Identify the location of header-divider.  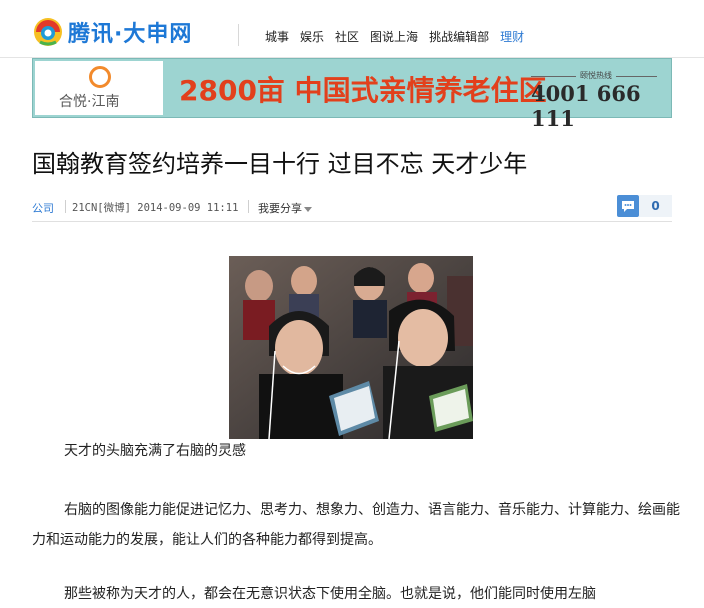
(238, 35).